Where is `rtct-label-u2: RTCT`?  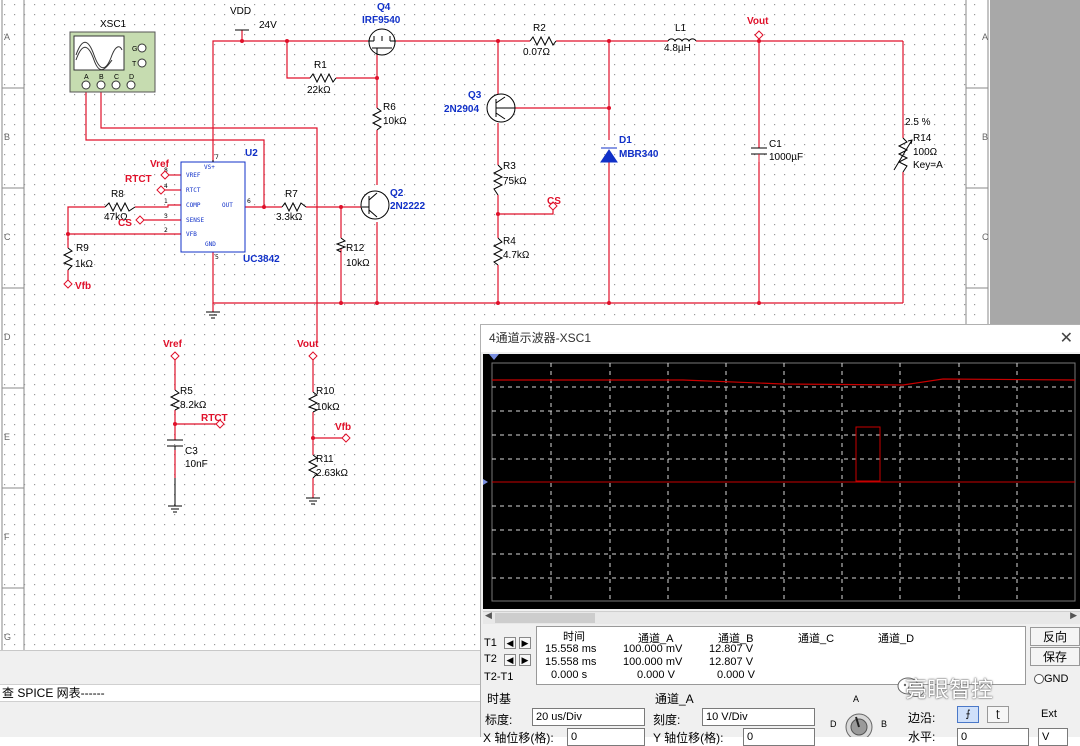 rtct-label-u2: RTCT is located at coordinates (138, 179).